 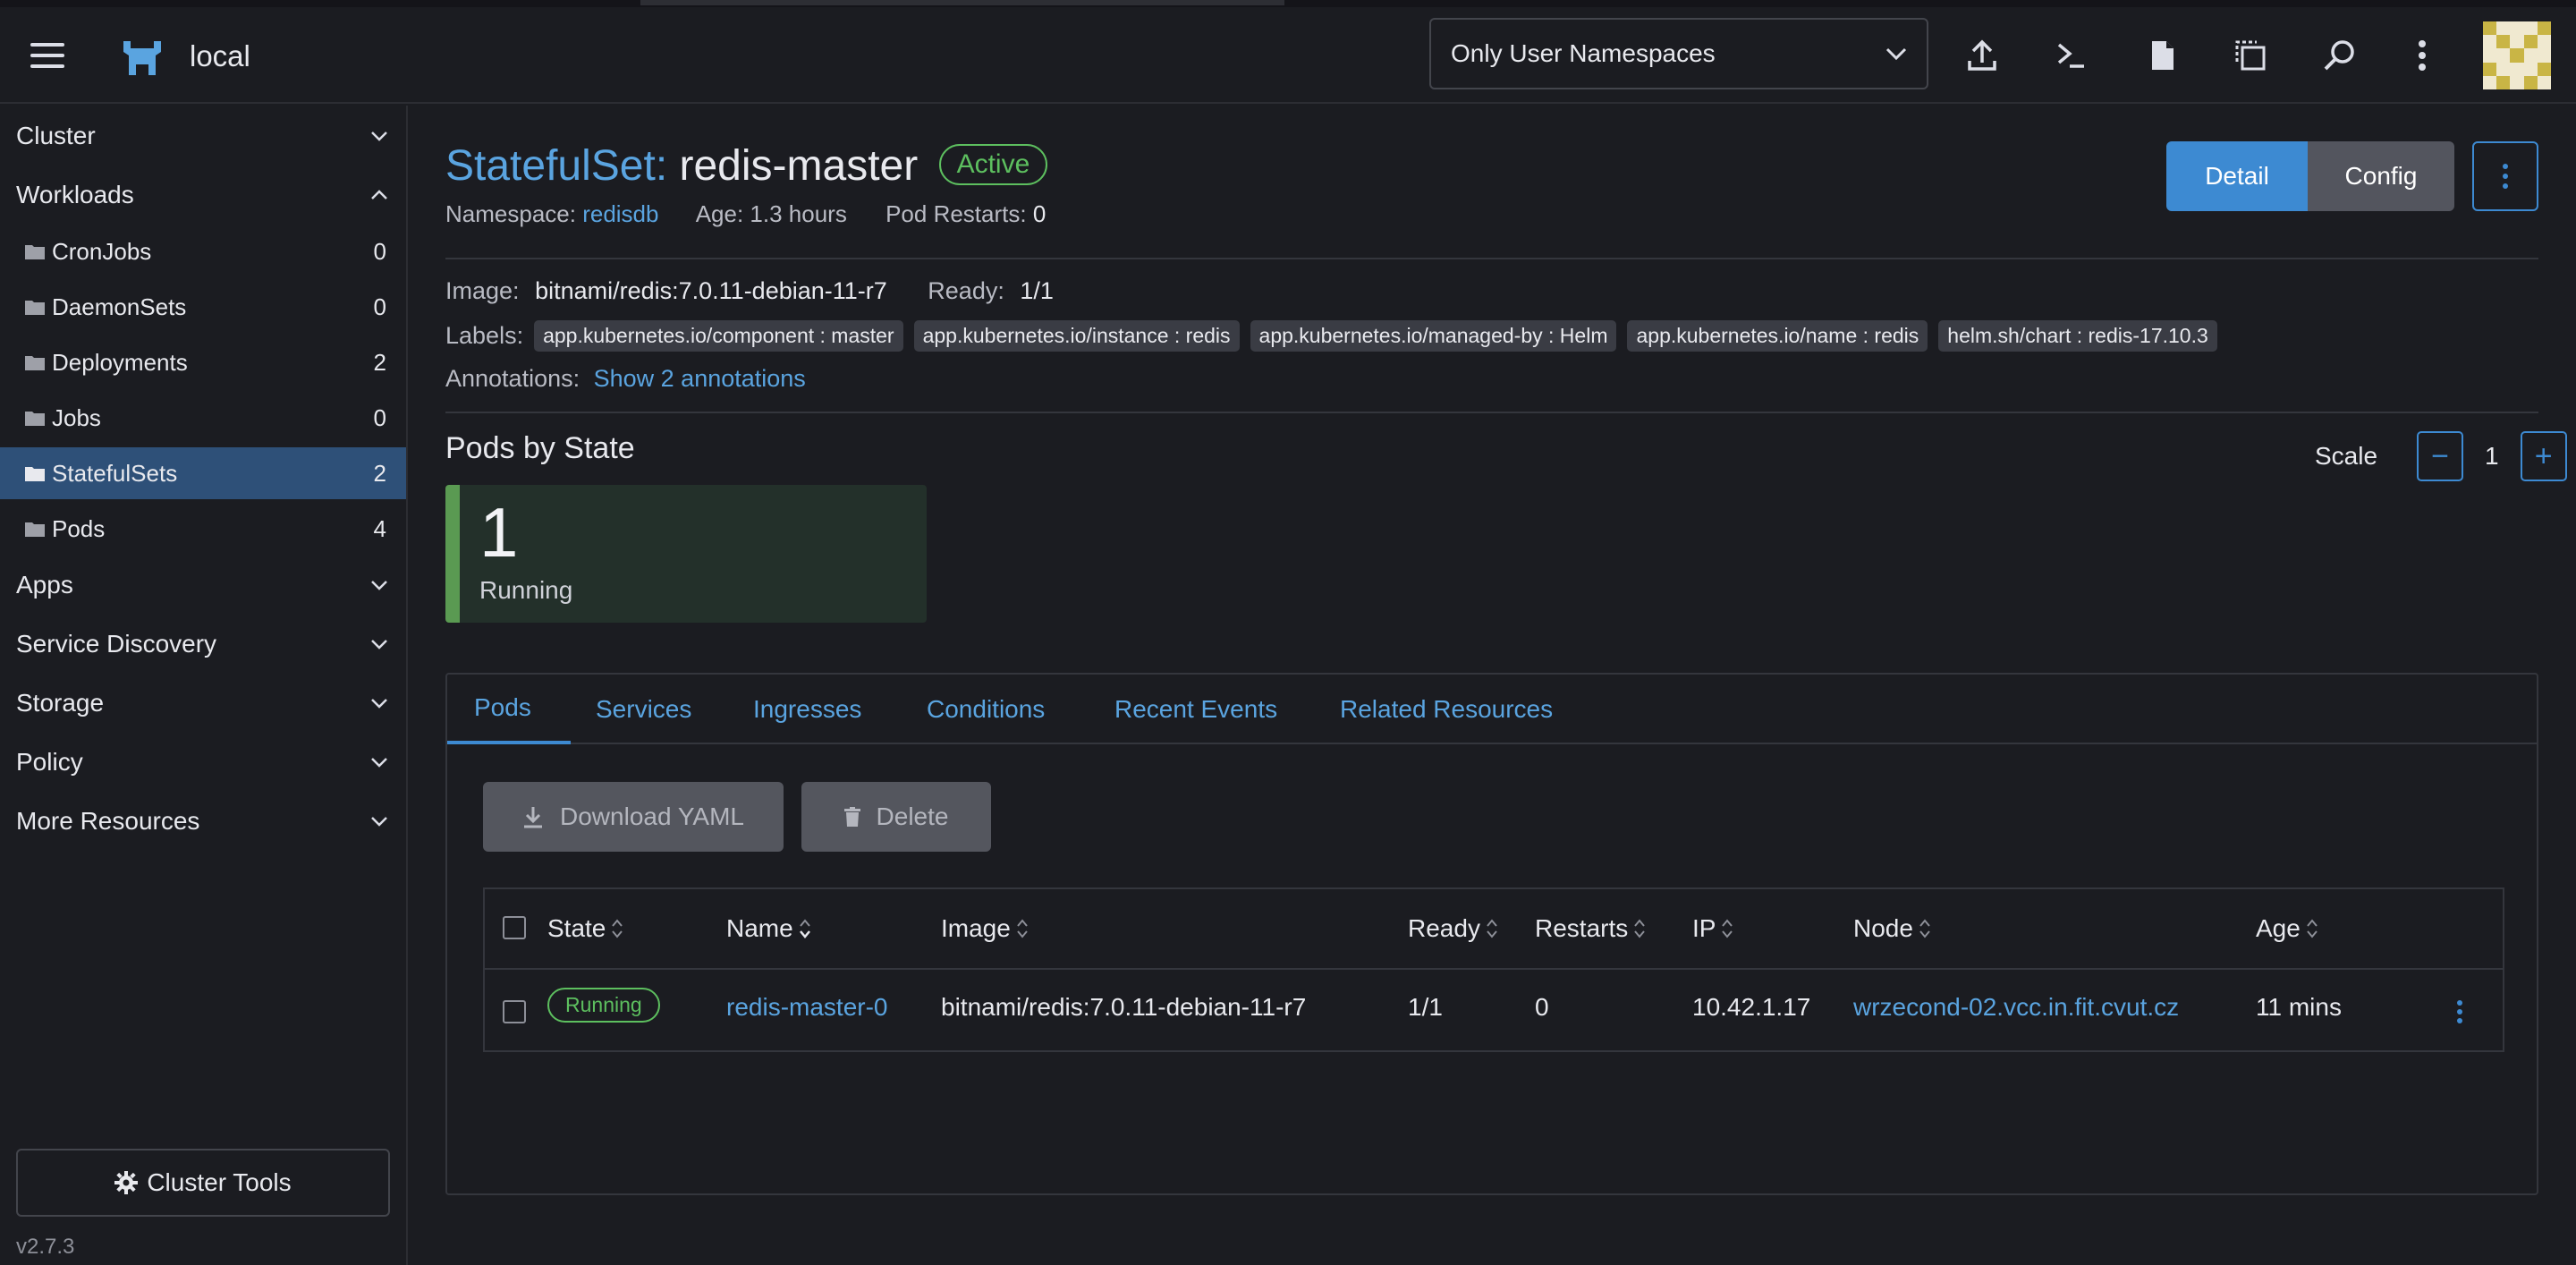 I want to click on user-avatar, so click(x=2517, y=55).